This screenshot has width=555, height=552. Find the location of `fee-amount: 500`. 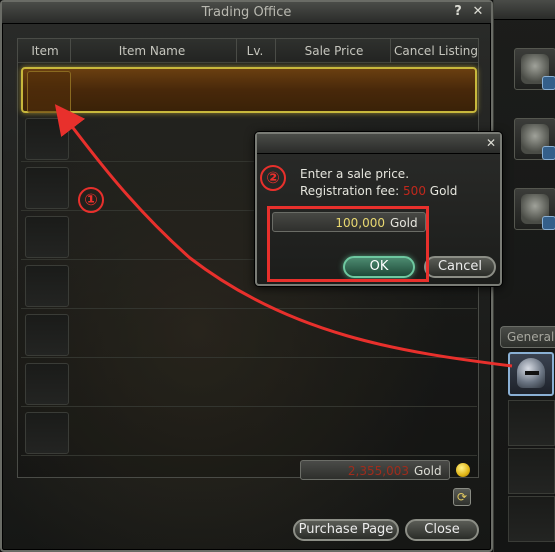

fee-amount: 500 is located at coordinates (414, 191).